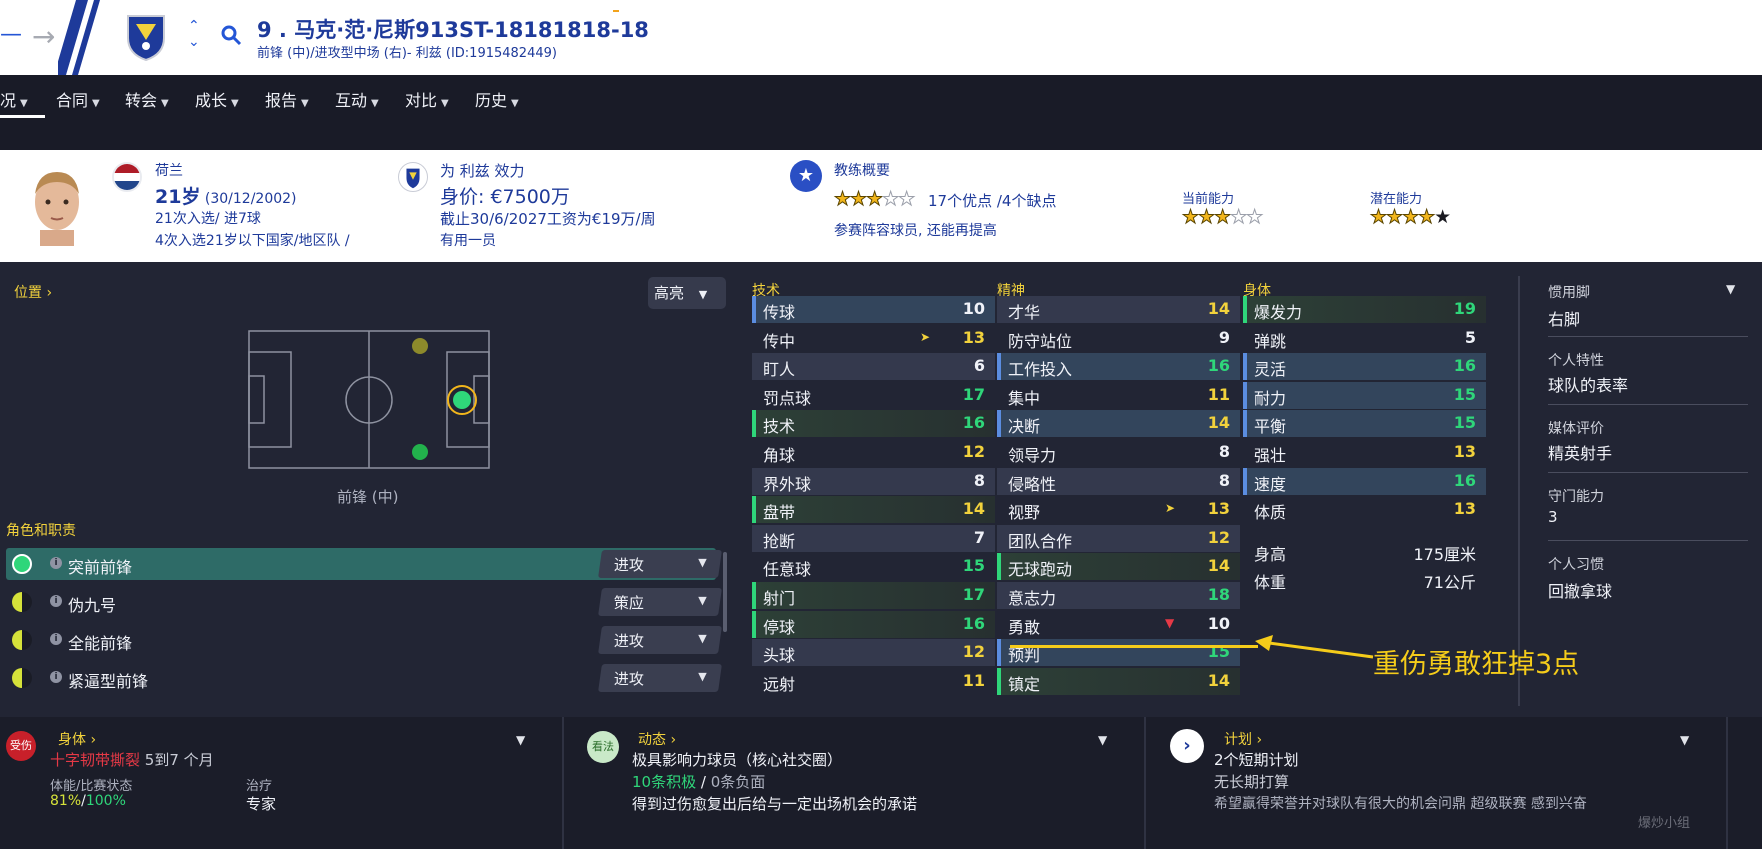 Image resolution: width=1762 pixels, height=849 pixels. What do you see at coordinates (1040, 341) in the screenshot?
I see `attribute-name: 防守站位` at bounding box center [1040, 341].